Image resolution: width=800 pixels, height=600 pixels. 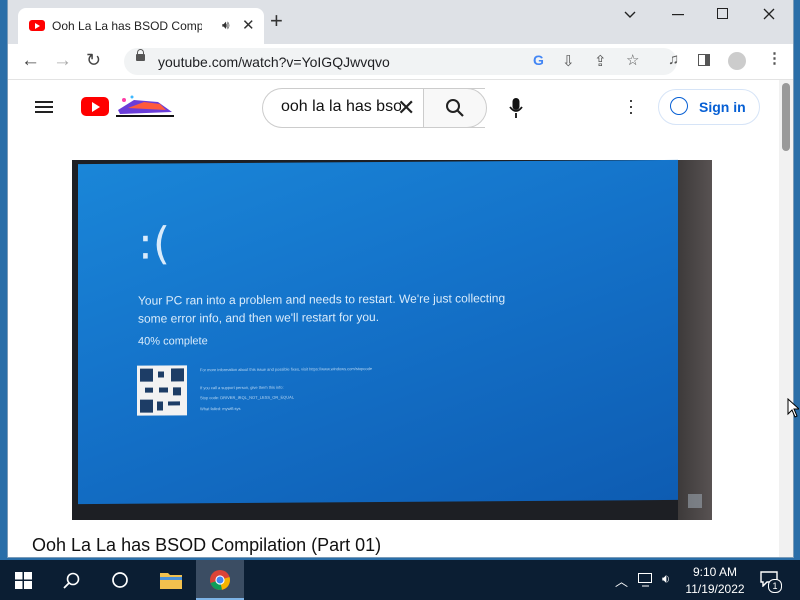 I want to click on speaker-icon: 🔊︎, so click(x=226, y=25).